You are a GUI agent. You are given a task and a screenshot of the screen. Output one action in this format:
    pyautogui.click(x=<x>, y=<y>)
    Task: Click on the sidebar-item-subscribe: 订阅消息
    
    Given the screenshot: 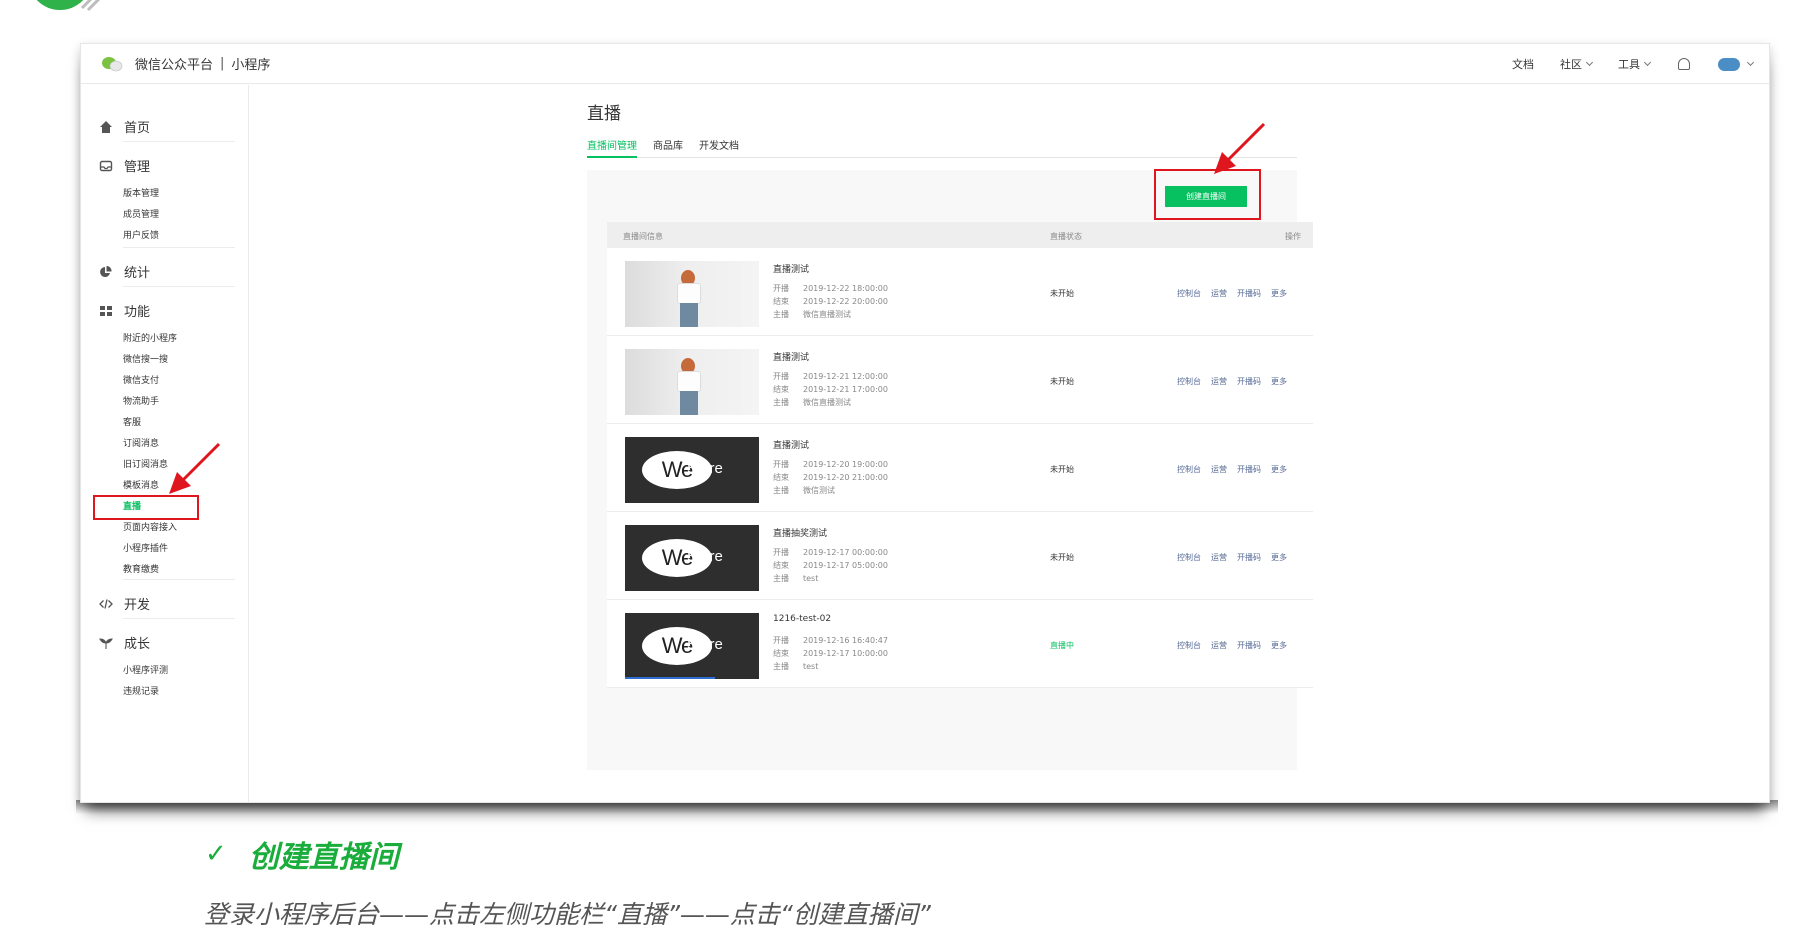 What is the action you would take?
    pyautogui.click(x=141, y=442)
    